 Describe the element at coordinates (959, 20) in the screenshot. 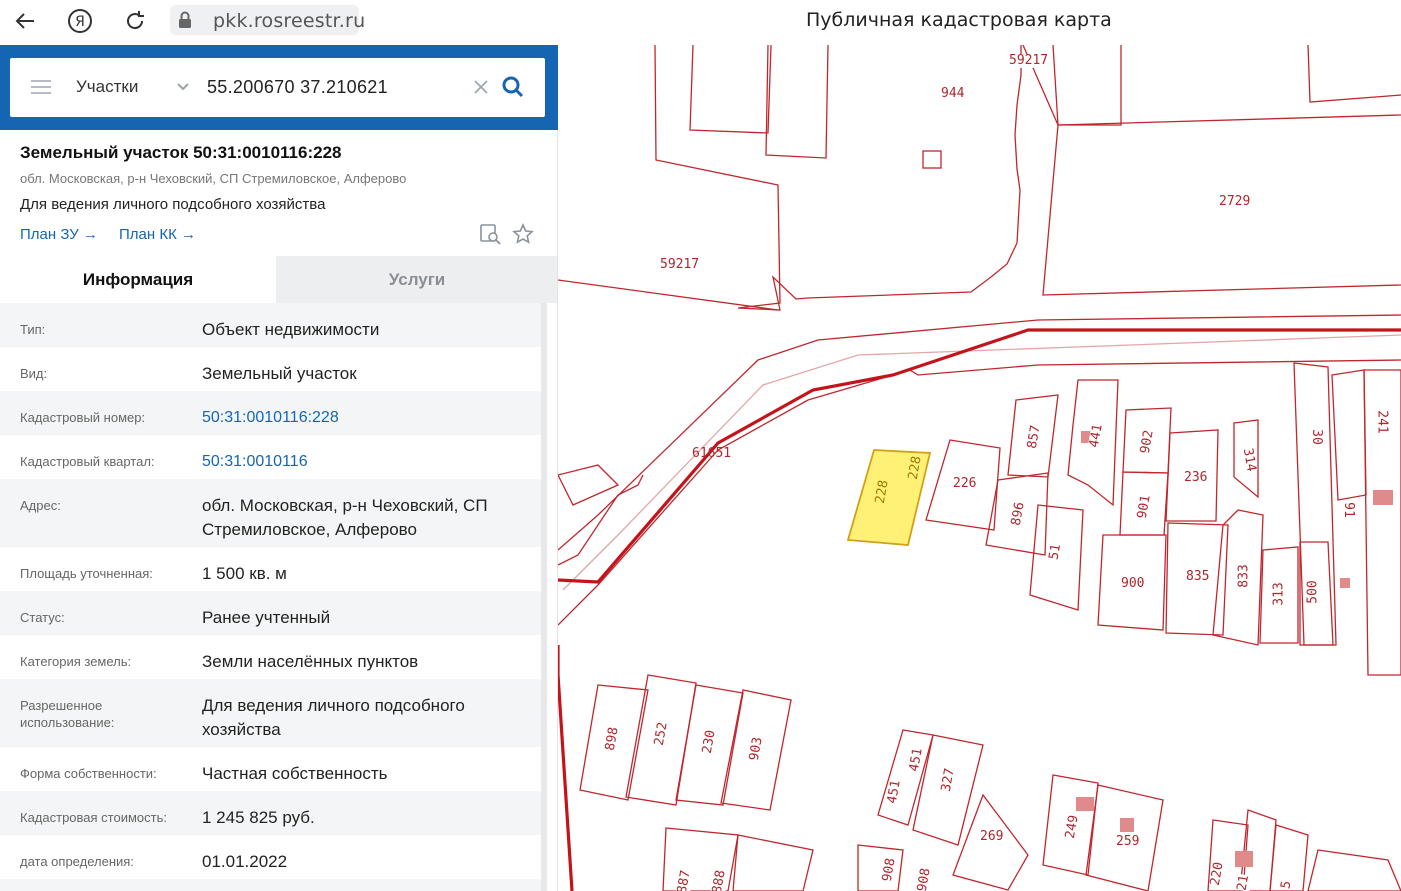

I see `page-title: Публичная кадастровая карта` at that location.